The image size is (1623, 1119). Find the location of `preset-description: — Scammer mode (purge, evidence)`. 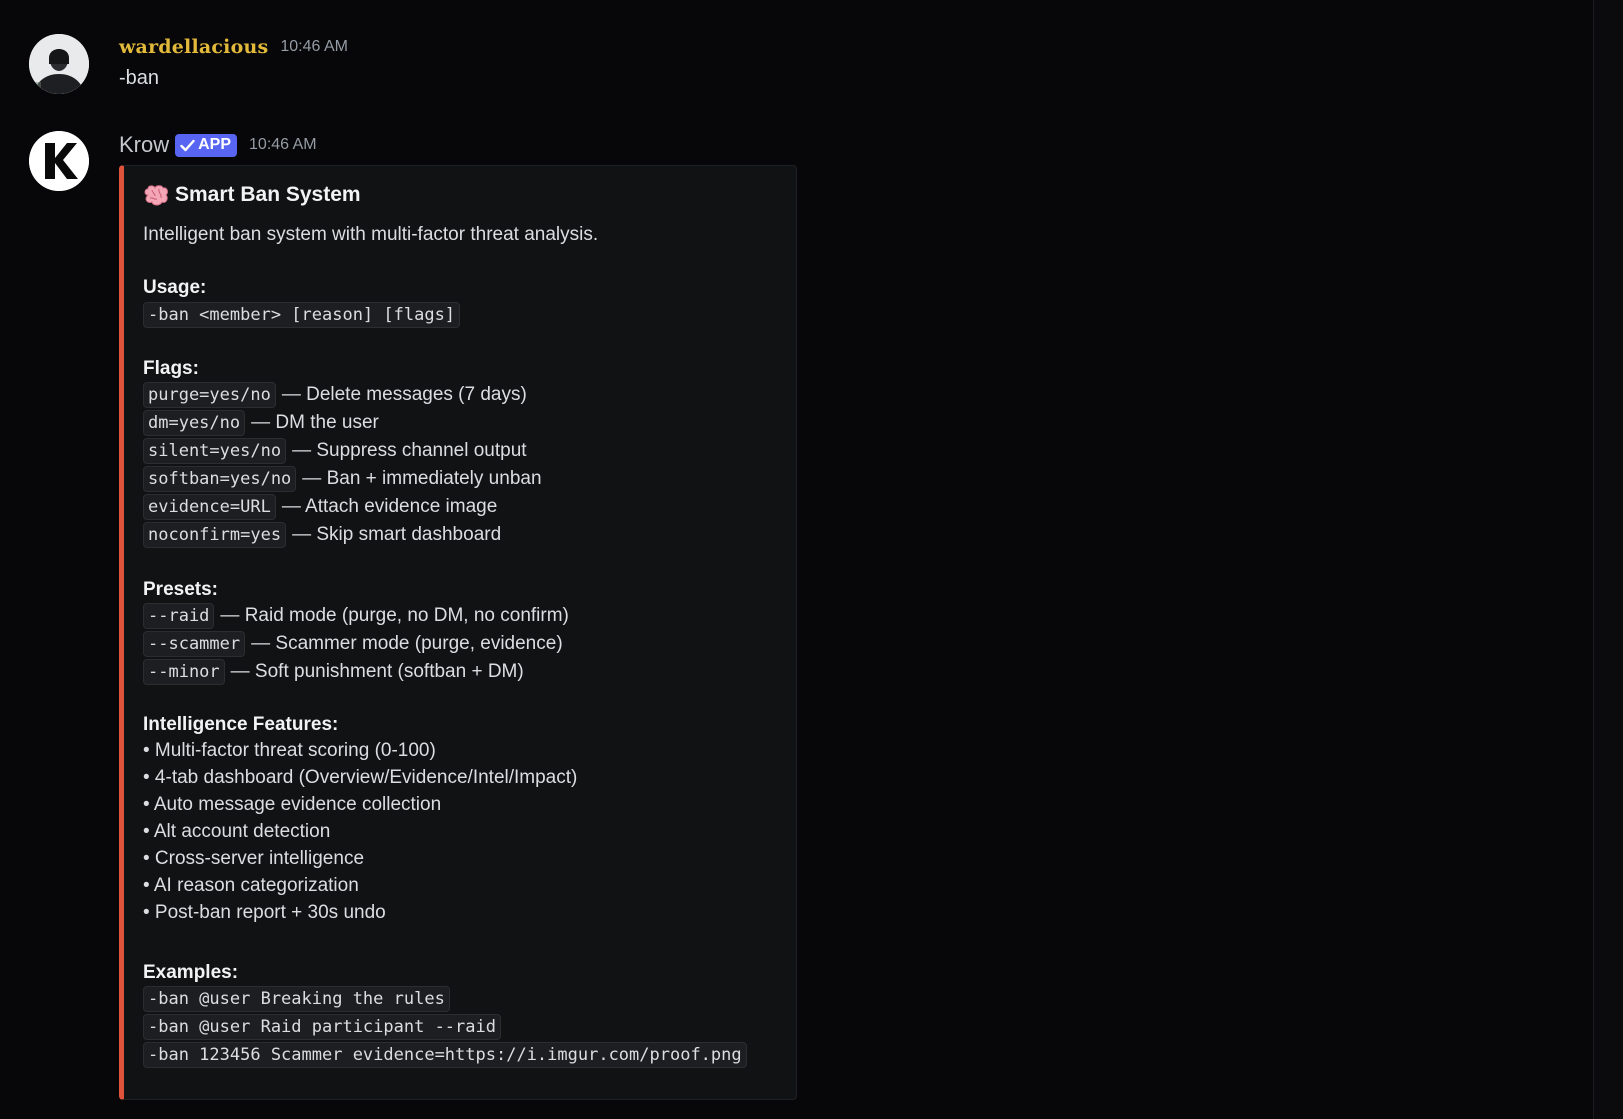

preset-description: — Scammer mode (purge, evidence) is located at coordinates (407, 643).